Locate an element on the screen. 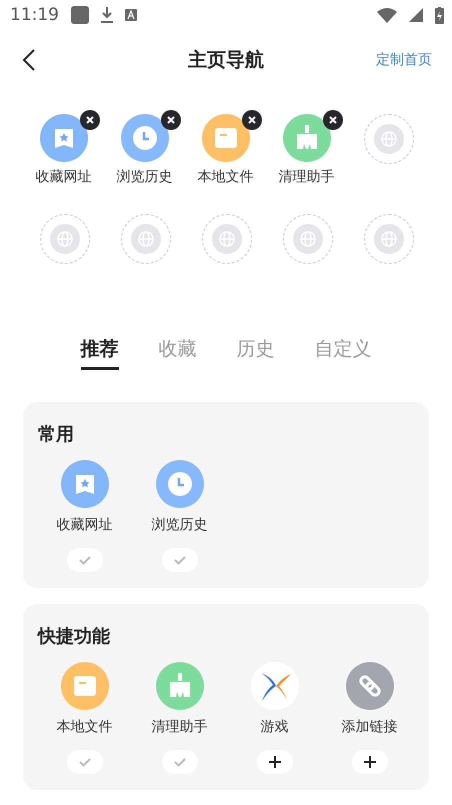  status-time: 11:19 is located at coordinates (34, 15).